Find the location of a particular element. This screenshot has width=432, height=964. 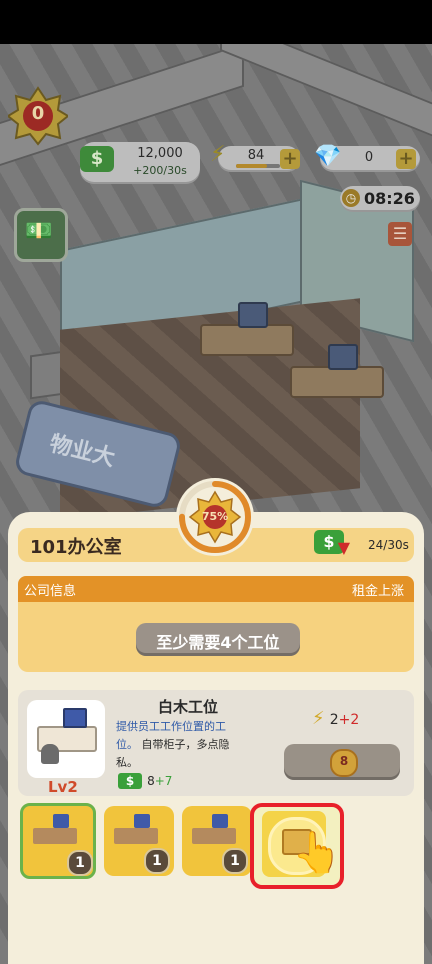

requirement-badge: 至少需要4个工位 is located at coordinates (218, 639).